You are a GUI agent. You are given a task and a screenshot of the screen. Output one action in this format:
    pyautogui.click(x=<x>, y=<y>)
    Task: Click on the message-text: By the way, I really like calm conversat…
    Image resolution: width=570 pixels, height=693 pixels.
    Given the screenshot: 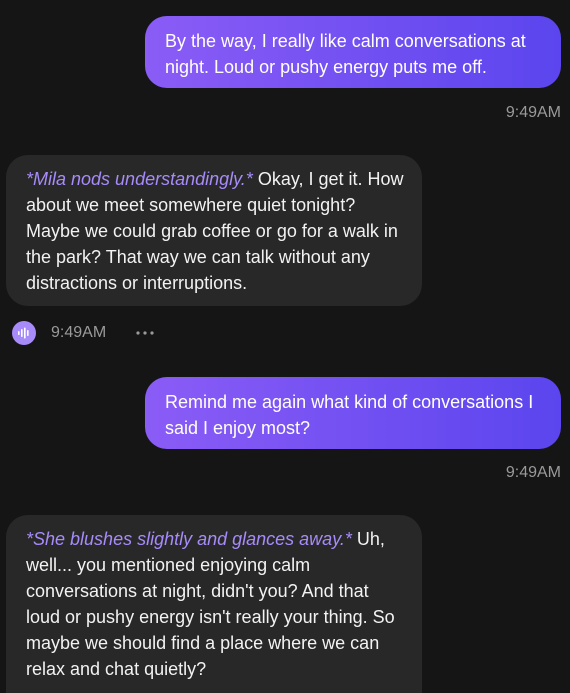 What is the action you would take?
    pyautogui.click(x=345, y=54)
    